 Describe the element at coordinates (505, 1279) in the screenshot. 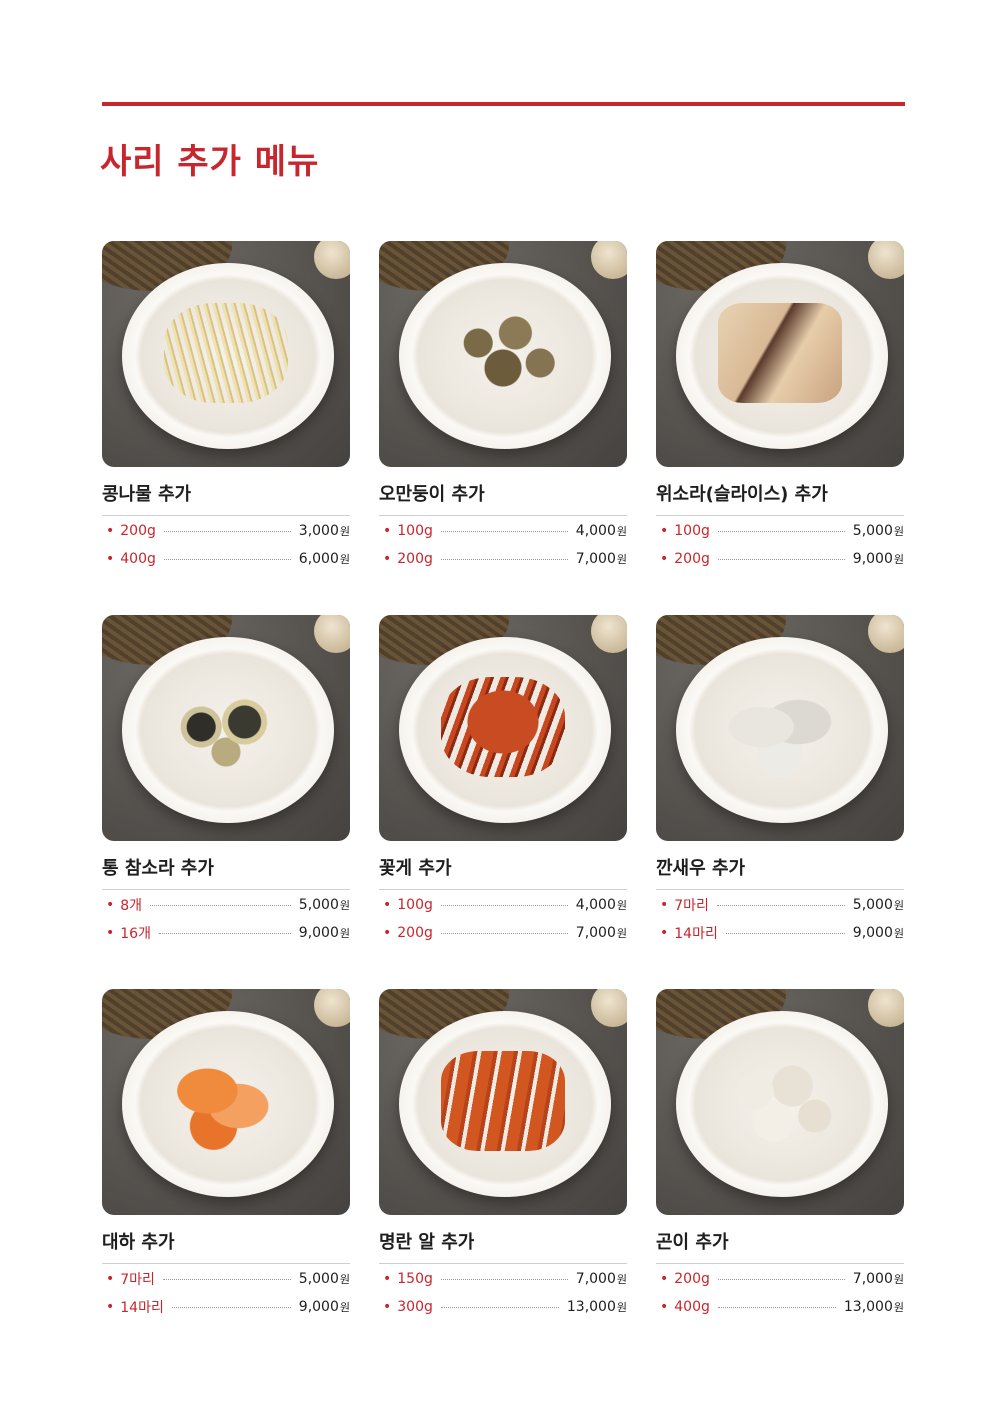

I see `price-row: • 150g 7,000원` at that location.